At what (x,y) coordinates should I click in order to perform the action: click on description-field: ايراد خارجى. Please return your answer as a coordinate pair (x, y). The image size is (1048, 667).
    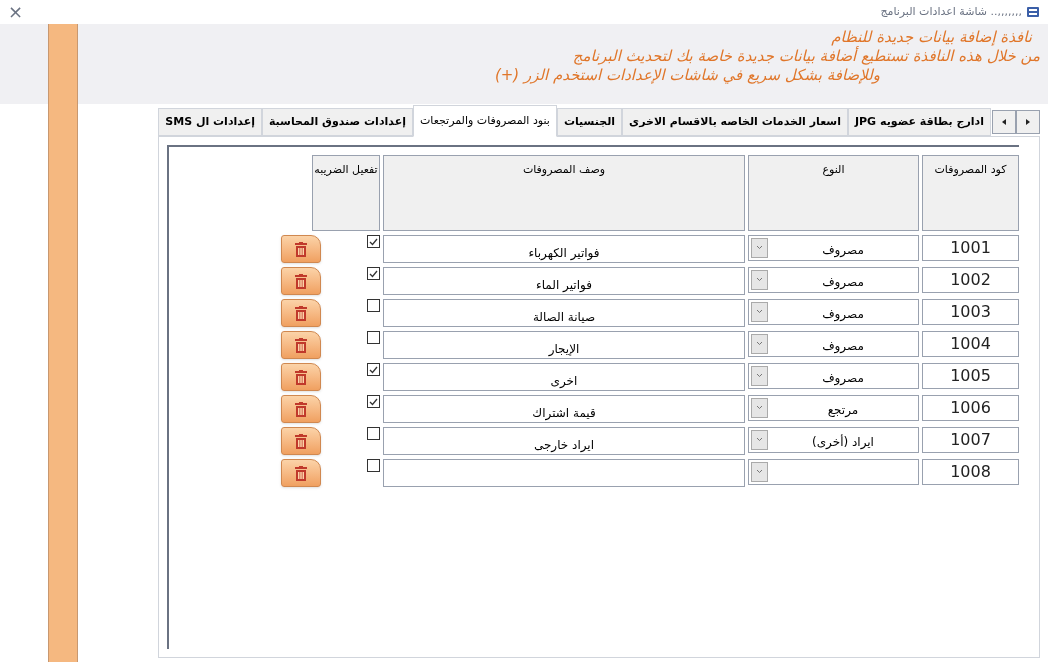
    Looking at the image, I should click on (564, 441).